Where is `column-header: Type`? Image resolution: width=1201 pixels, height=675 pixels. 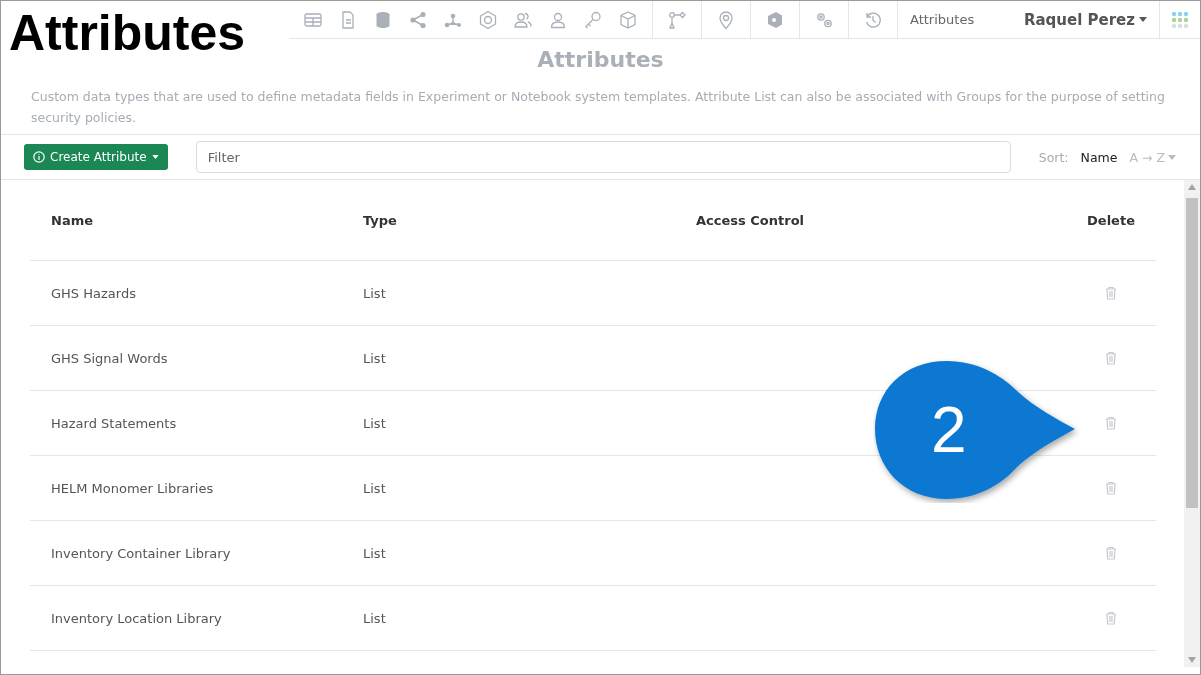 column-header: Type is located at coordinates (380, 220).